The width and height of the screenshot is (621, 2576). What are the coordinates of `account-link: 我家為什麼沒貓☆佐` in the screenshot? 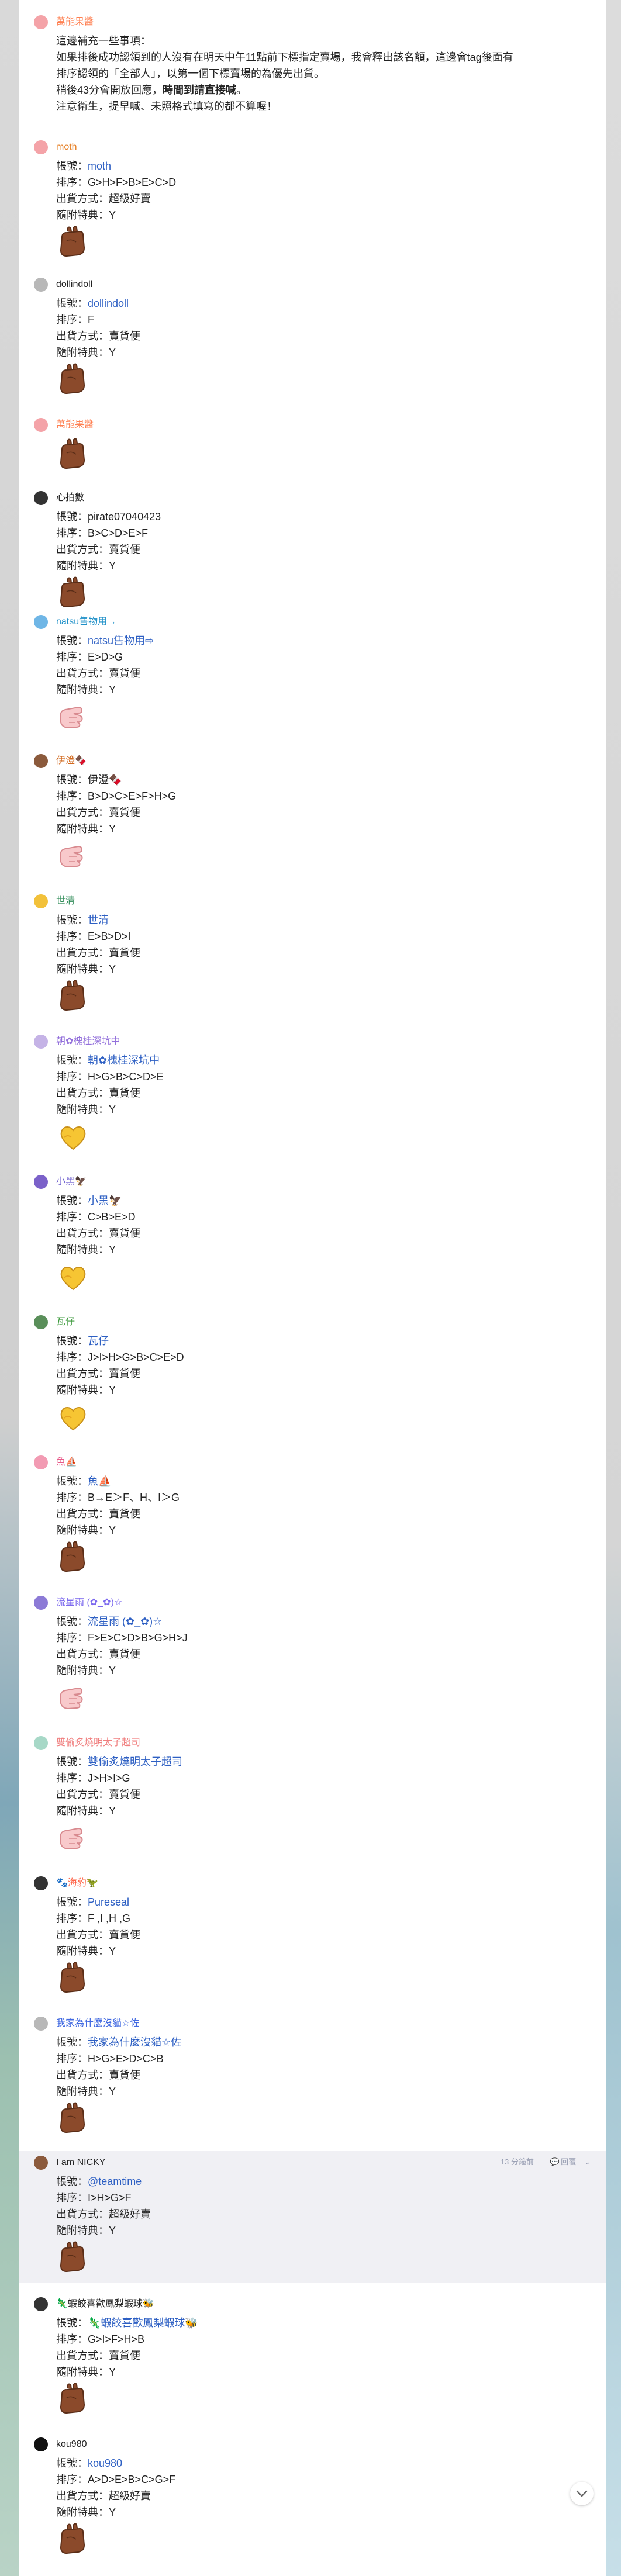 It's located at (134, 2042).